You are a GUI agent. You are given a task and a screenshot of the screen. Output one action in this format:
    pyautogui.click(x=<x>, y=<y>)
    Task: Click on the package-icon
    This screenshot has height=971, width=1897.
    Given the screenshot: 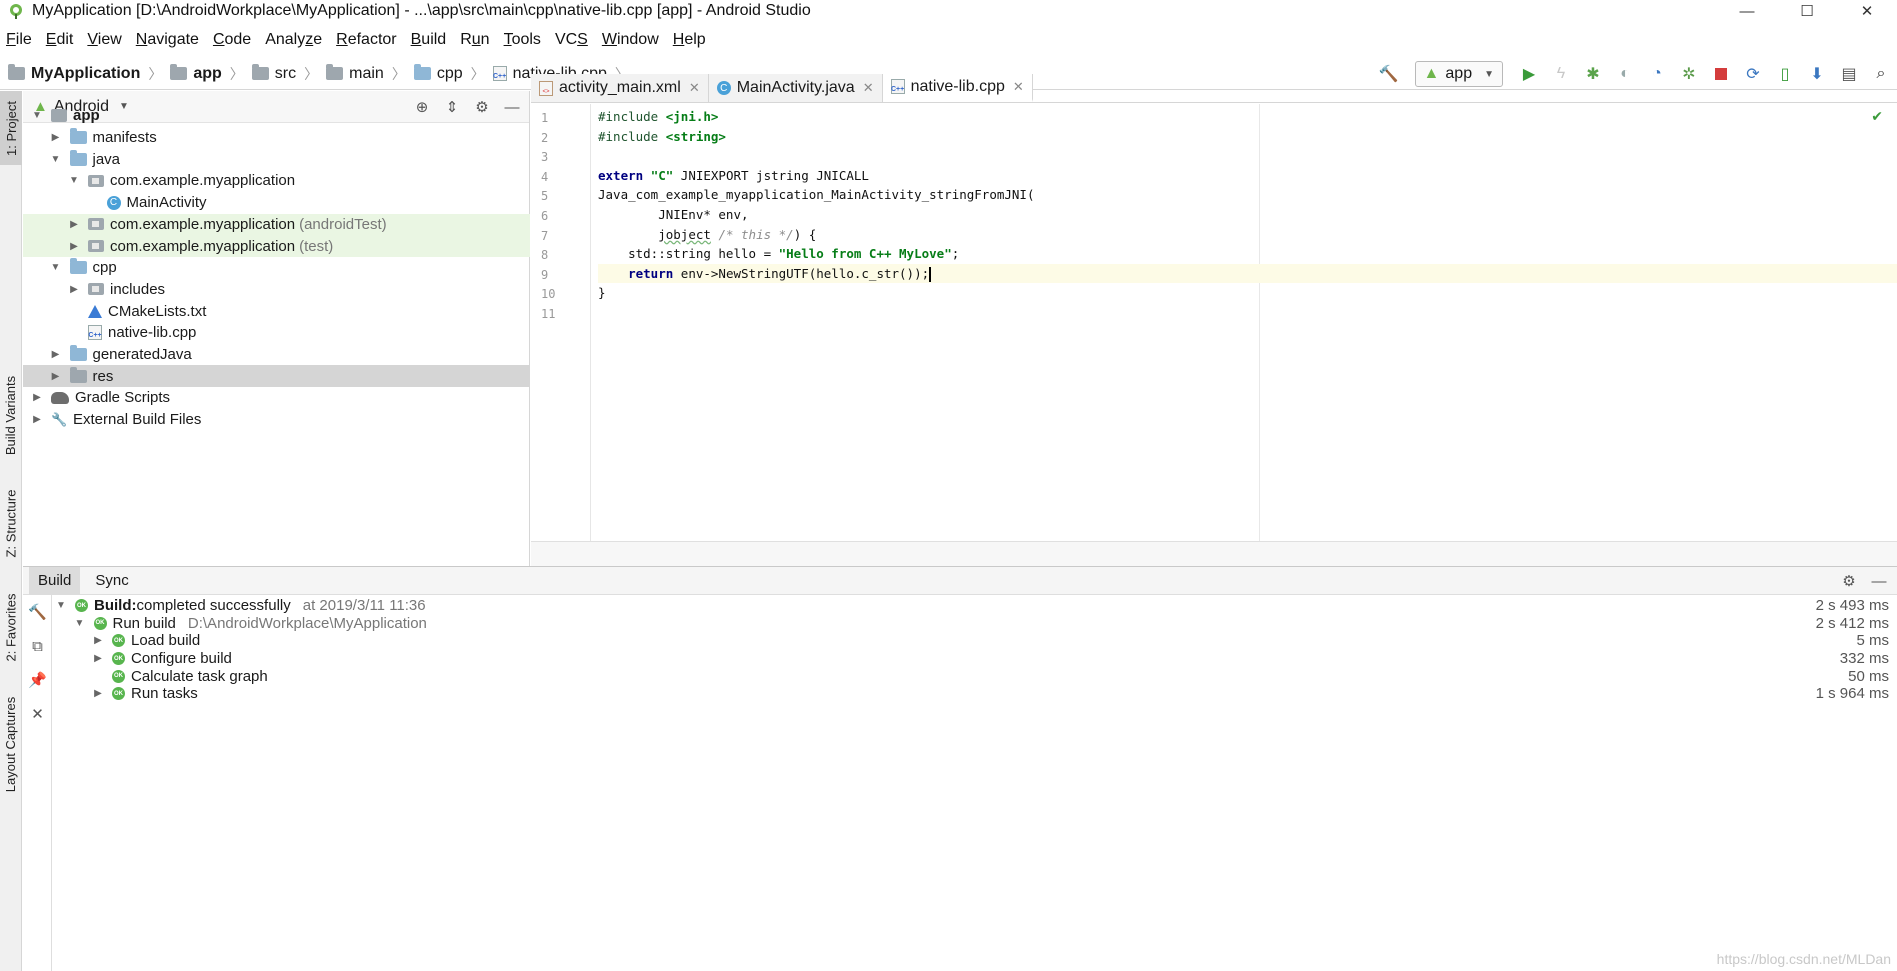 What is the action you would take?
    pyautogui.click(x=96, y=180)
    